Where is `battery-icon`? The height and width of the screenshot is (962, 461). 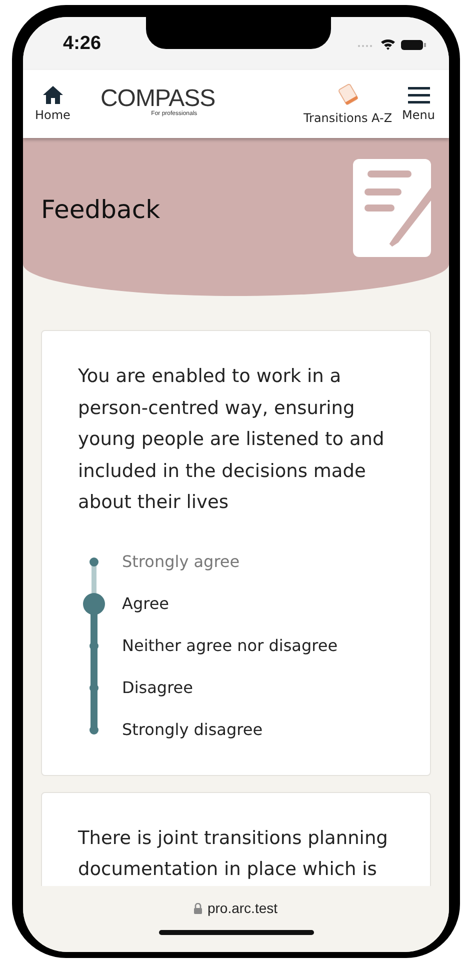 battery-icon is located at coordinates (413, 45).